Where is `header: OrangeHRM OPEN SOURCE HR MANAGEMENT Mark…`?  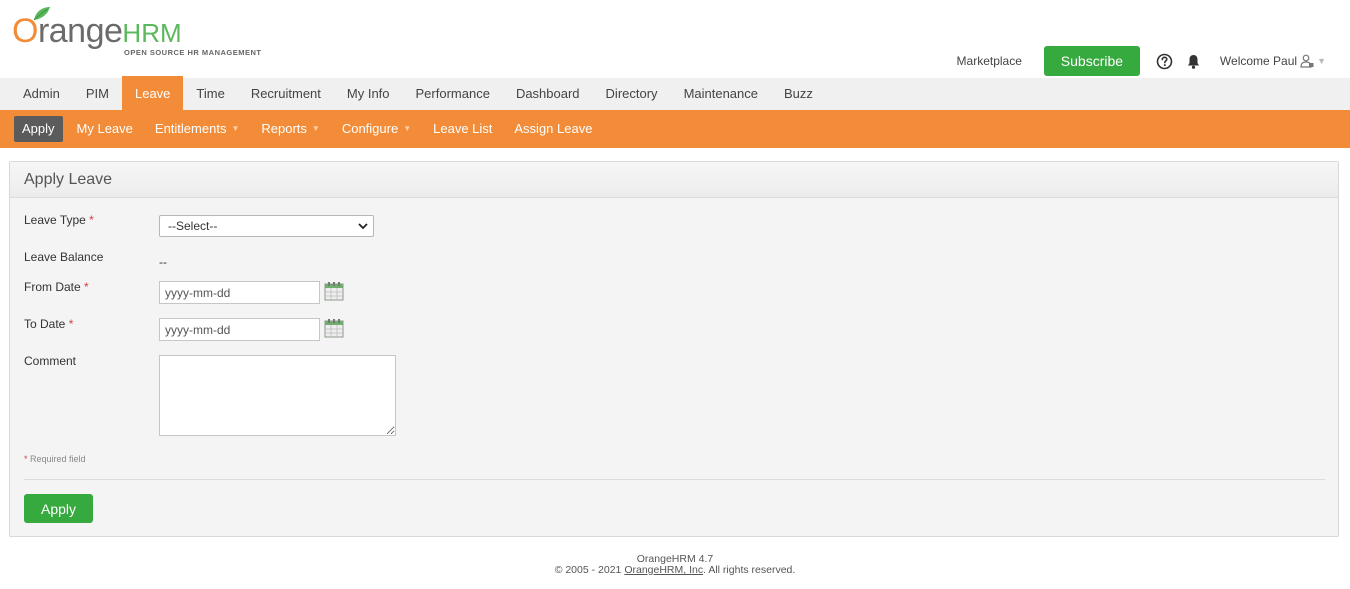 header: OrangeHRM OPEN SOURCE HR MANAGEMENT Mark… is located at coordinates (675, 39).